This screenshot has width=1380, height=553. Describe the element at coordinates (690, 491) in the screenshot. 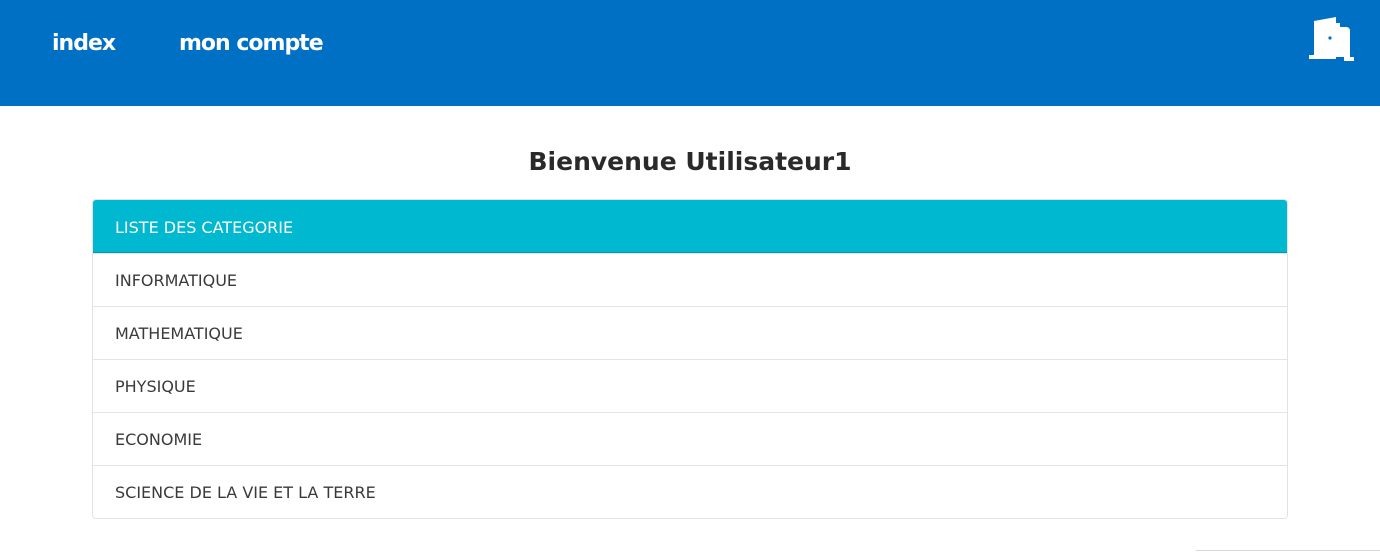

I see `category-item-svt: SCIENCE DE LA VIE ET LA TERRE` at that location.